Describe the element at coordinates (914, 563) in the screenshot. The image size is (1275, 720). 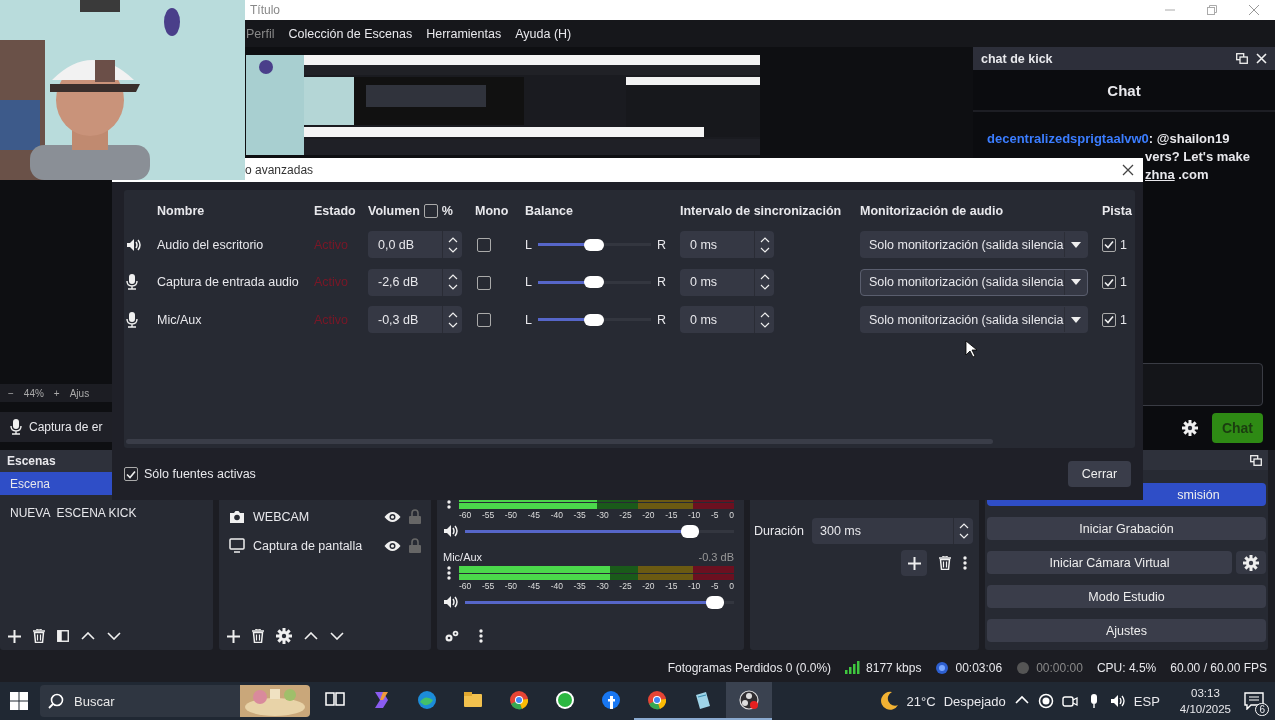
I see `add-button` at that location.